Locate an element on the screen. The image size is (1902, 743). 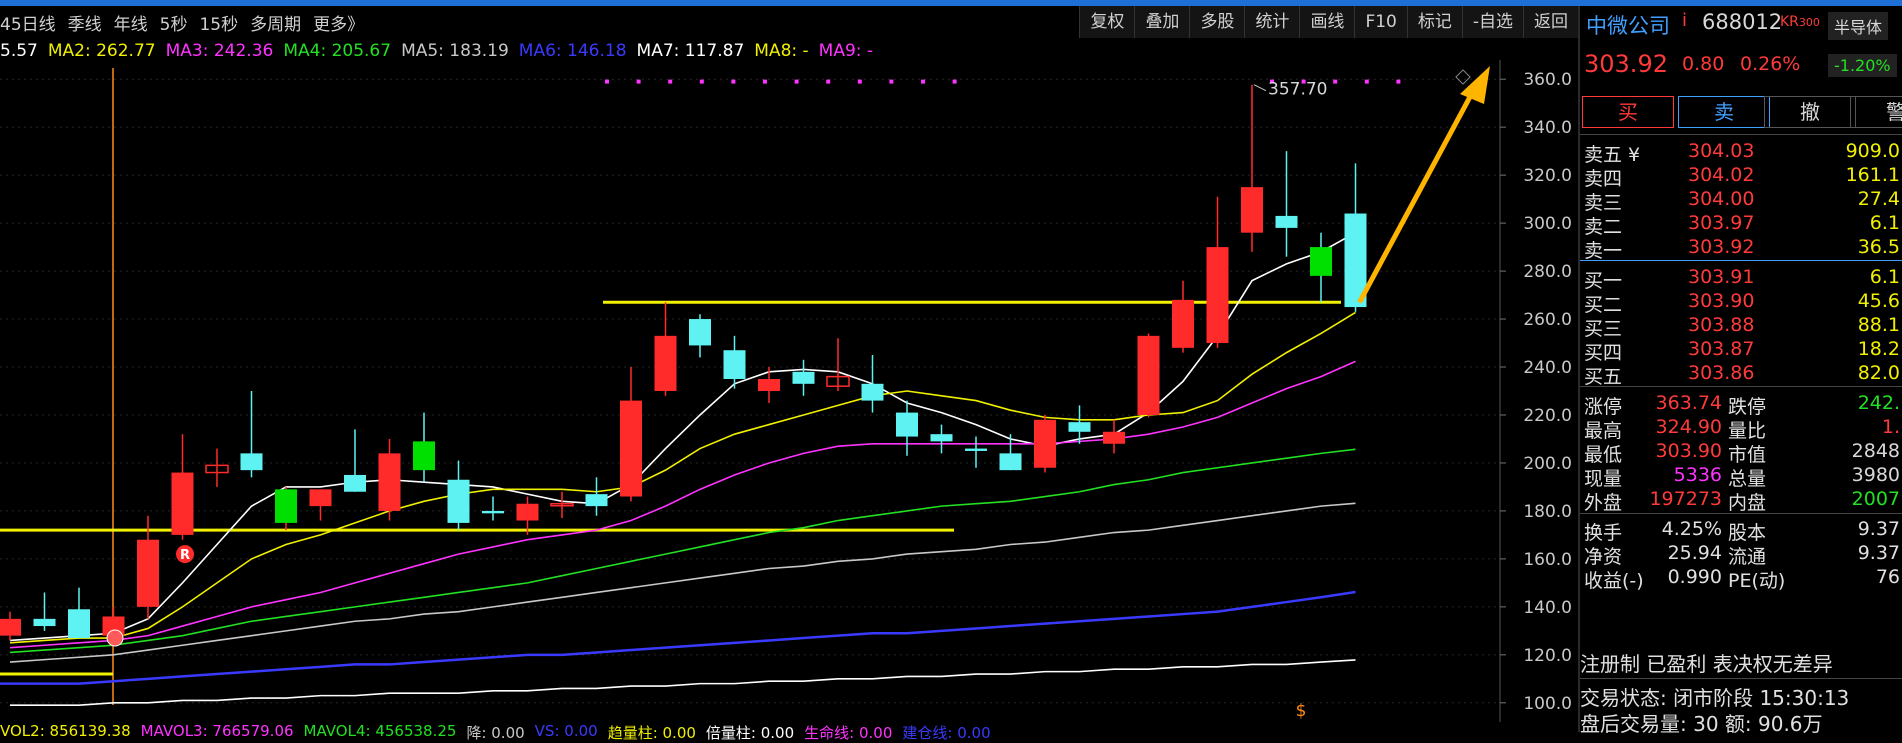
period-tab: 多周期 is located at coordinates (275, 22).